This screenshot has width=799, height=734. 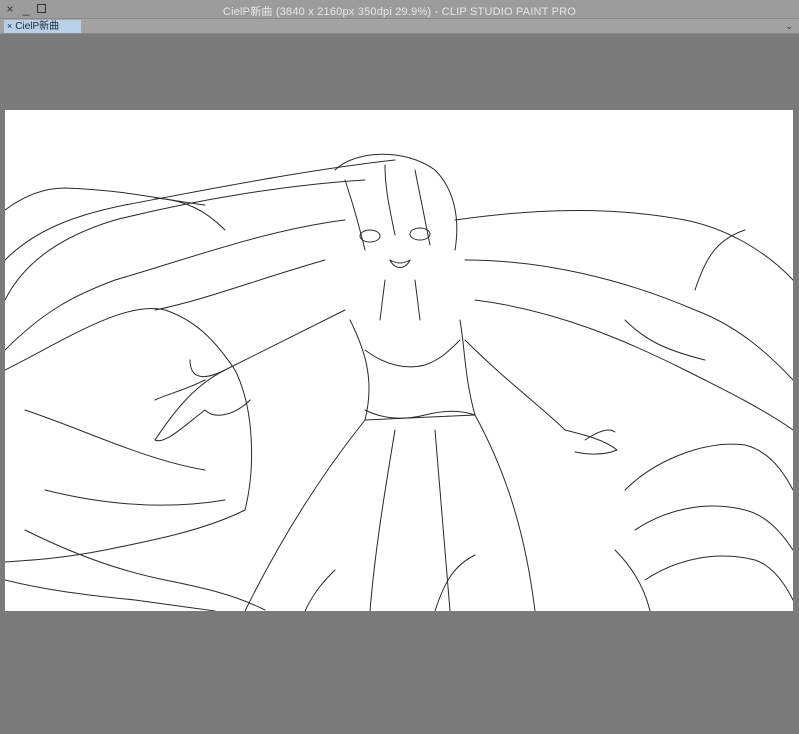 What do you see at coordinates (420, 234) in the screenshot?
I see `eye-right` at bounding box center [420, 234].